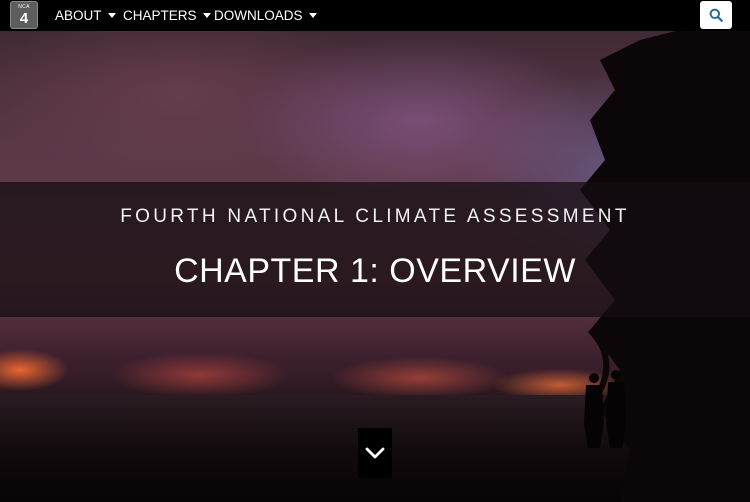 The width and height of the screenshot is (750, 502). Describe the element at coordinates (24, 18) in the screenshot. I see `logo-number: 4` at that location.